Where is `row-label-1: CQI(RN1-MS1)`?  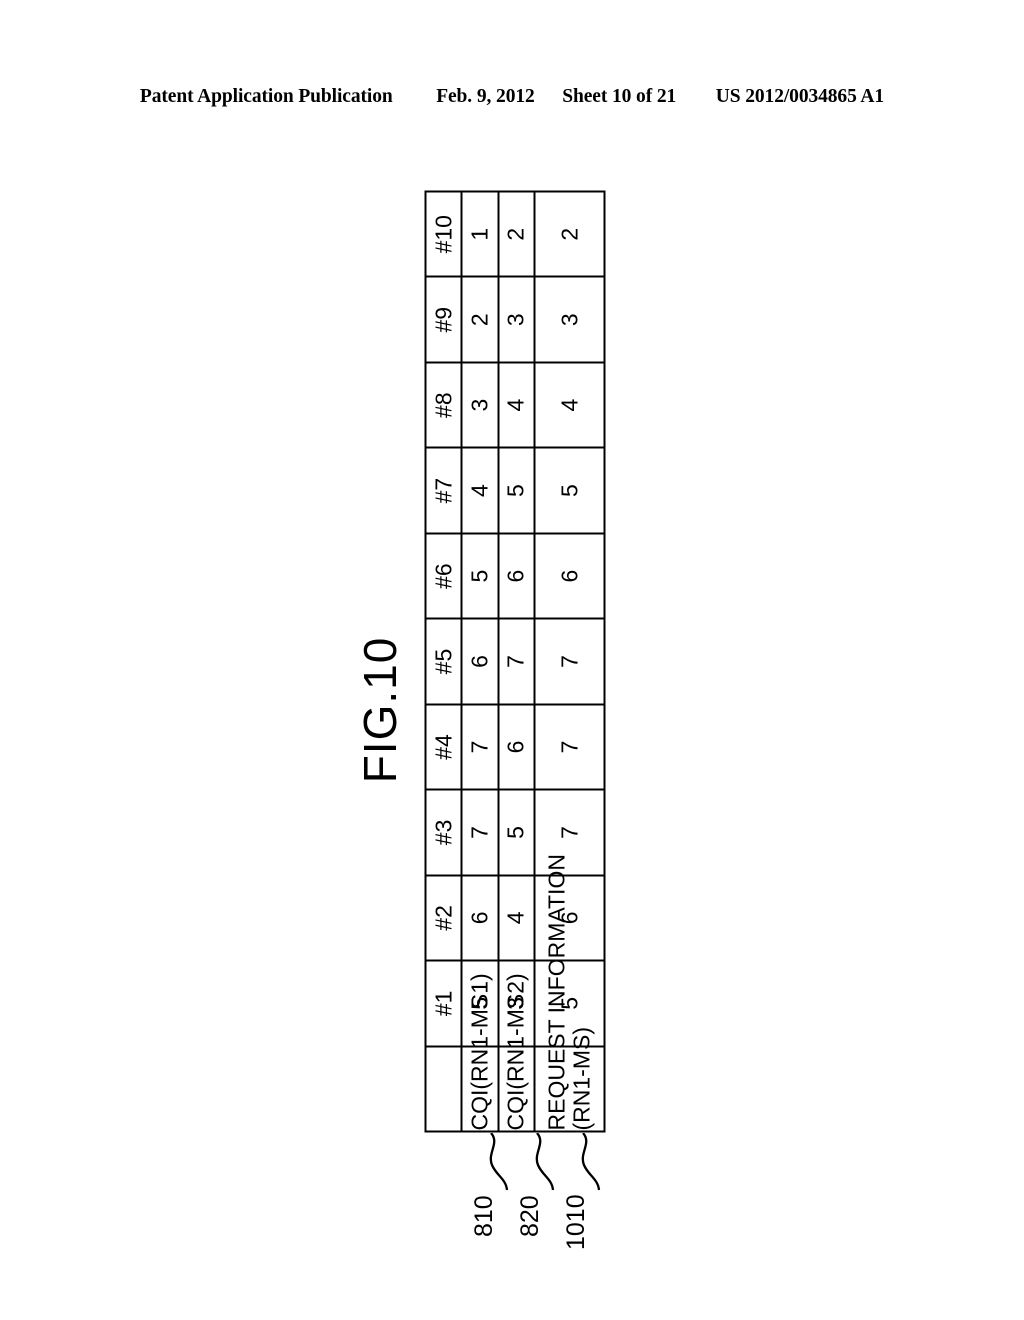
row-label-1: CQI(RN1-MS1) is located at coordinates (479, 1051).